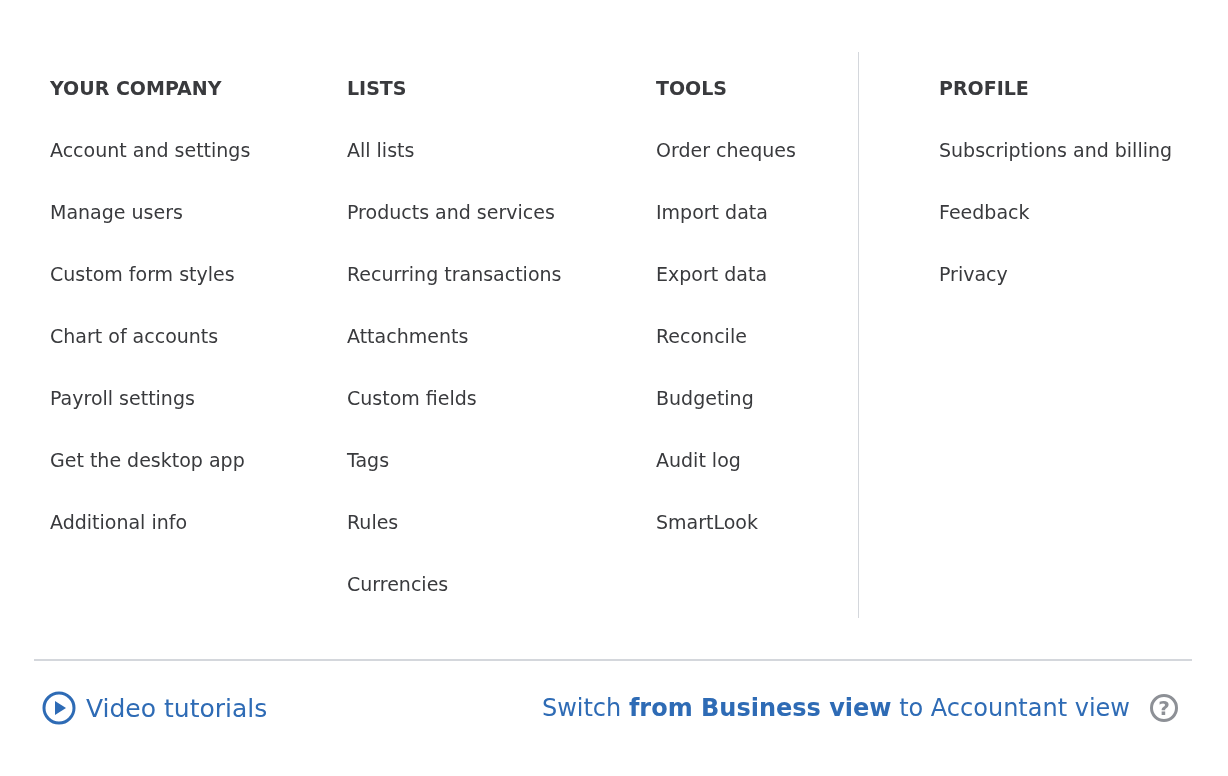 The width and height of the screenshot is (1228, 776). What do you see at coordinates (377, 88) in the screenshot?
I see `column-heading: LISTS` at bounding box center [377, 88].